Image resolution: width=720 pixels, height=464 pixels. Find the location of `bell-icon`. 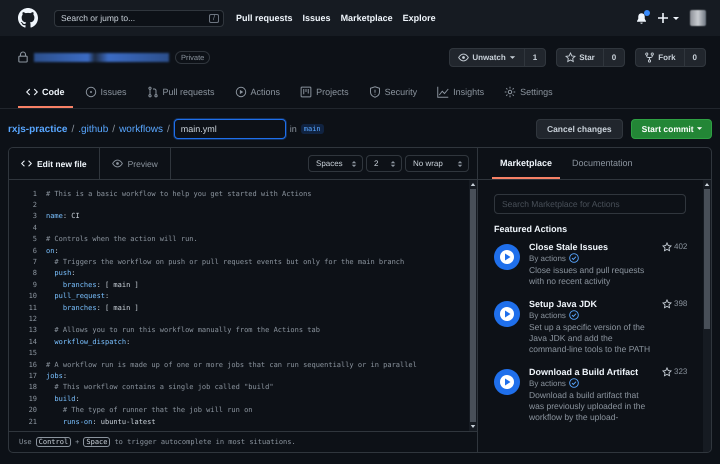

bell-icon is located at coordinates (641, 18).